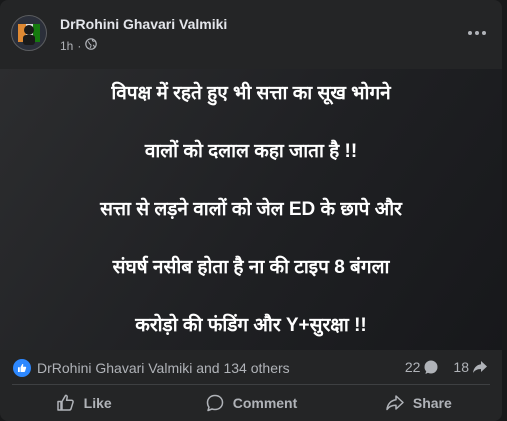 Image resolution: width=507 pixels, height=421 pixels. What do you see at coordinates (480, 367) in the screenshot?
I see `share-arrow-icon` at bounding box center [480, 367].